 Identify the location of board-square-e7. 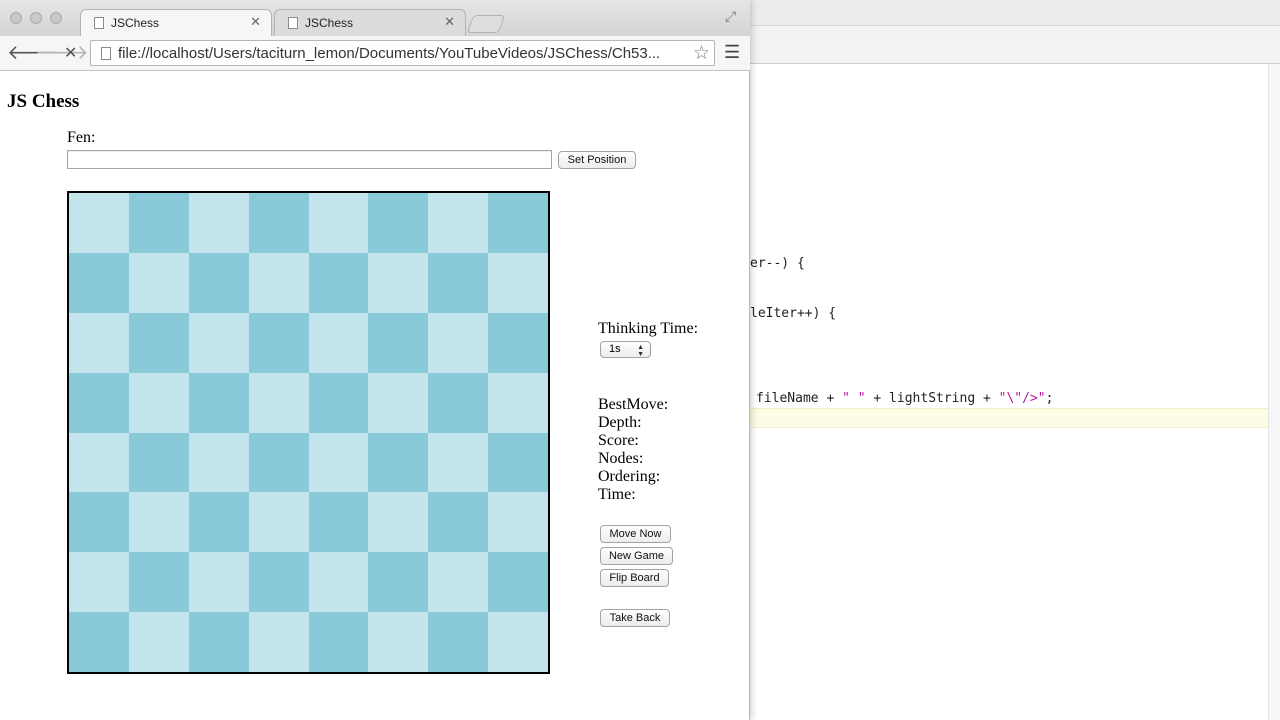
(338, 282).